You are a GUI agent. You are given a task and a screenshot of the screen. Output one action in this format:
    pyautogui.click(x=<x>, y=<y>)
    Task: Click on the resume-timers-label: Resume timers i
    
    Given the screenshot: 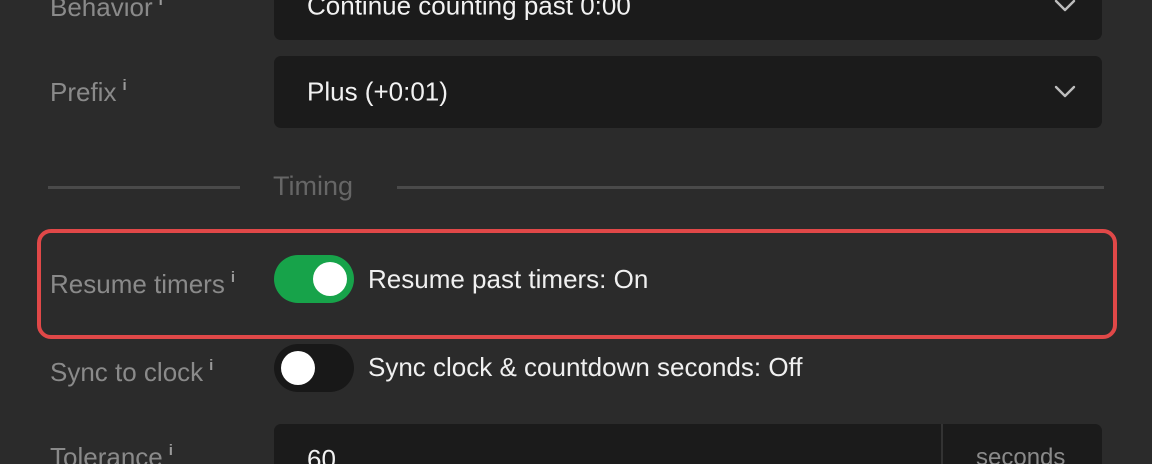 What is the action you would take?
    pyautogui.click(x=142, y=284)
    